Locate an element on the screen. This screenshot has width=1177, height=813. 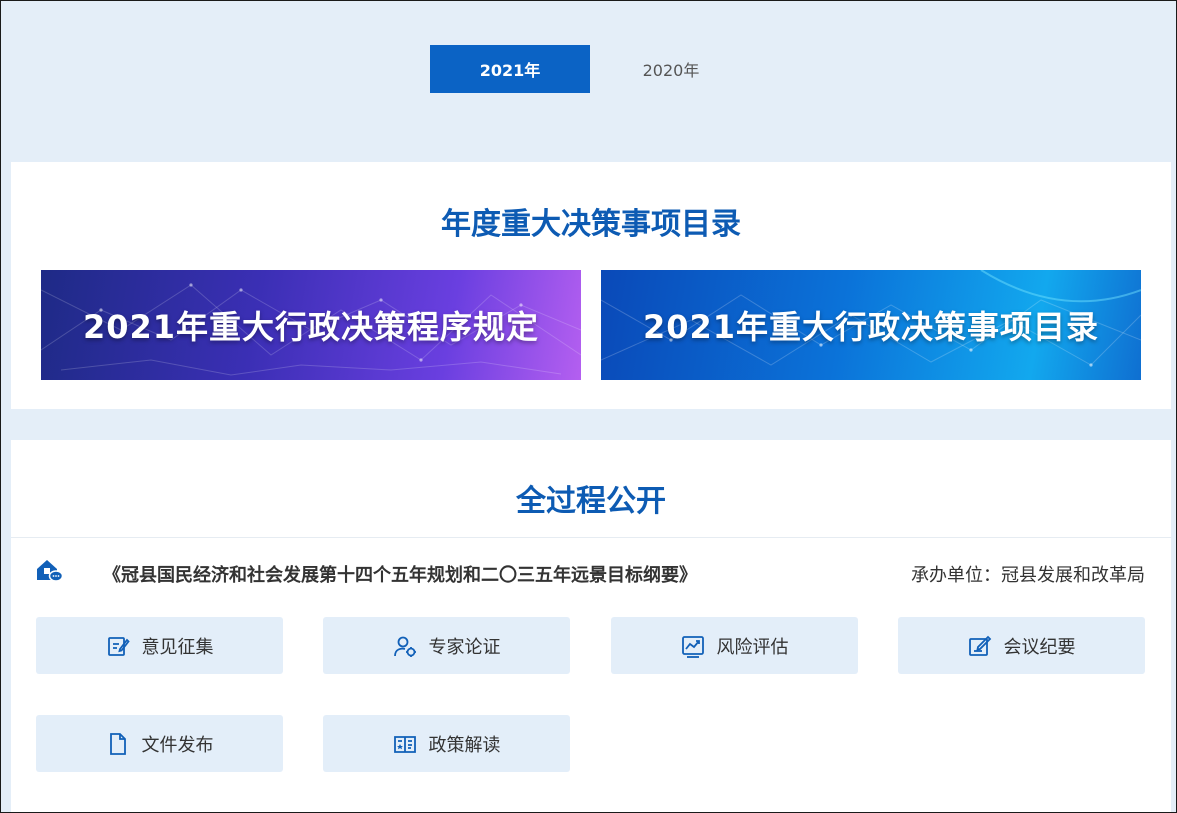
banner-decision-catalog: 2021年重大行政决策事项目录 is located at coordinates (871, 325).